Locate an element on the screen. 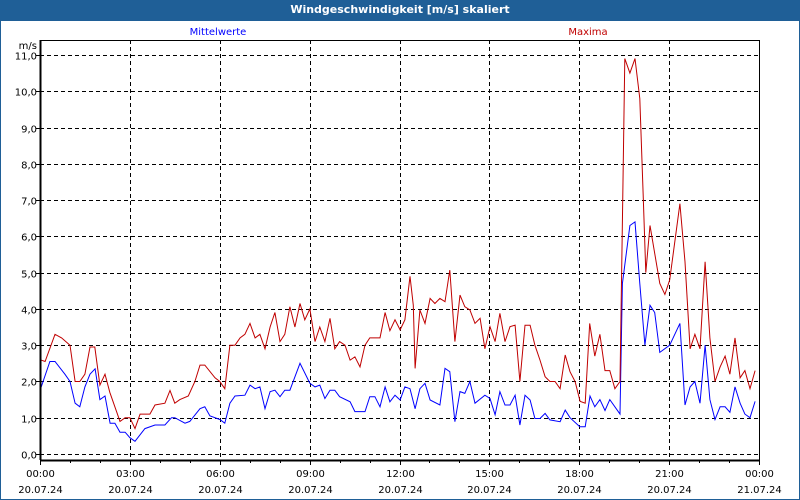  y-tick-label: 11,0 is located at coordinates (26, 57).